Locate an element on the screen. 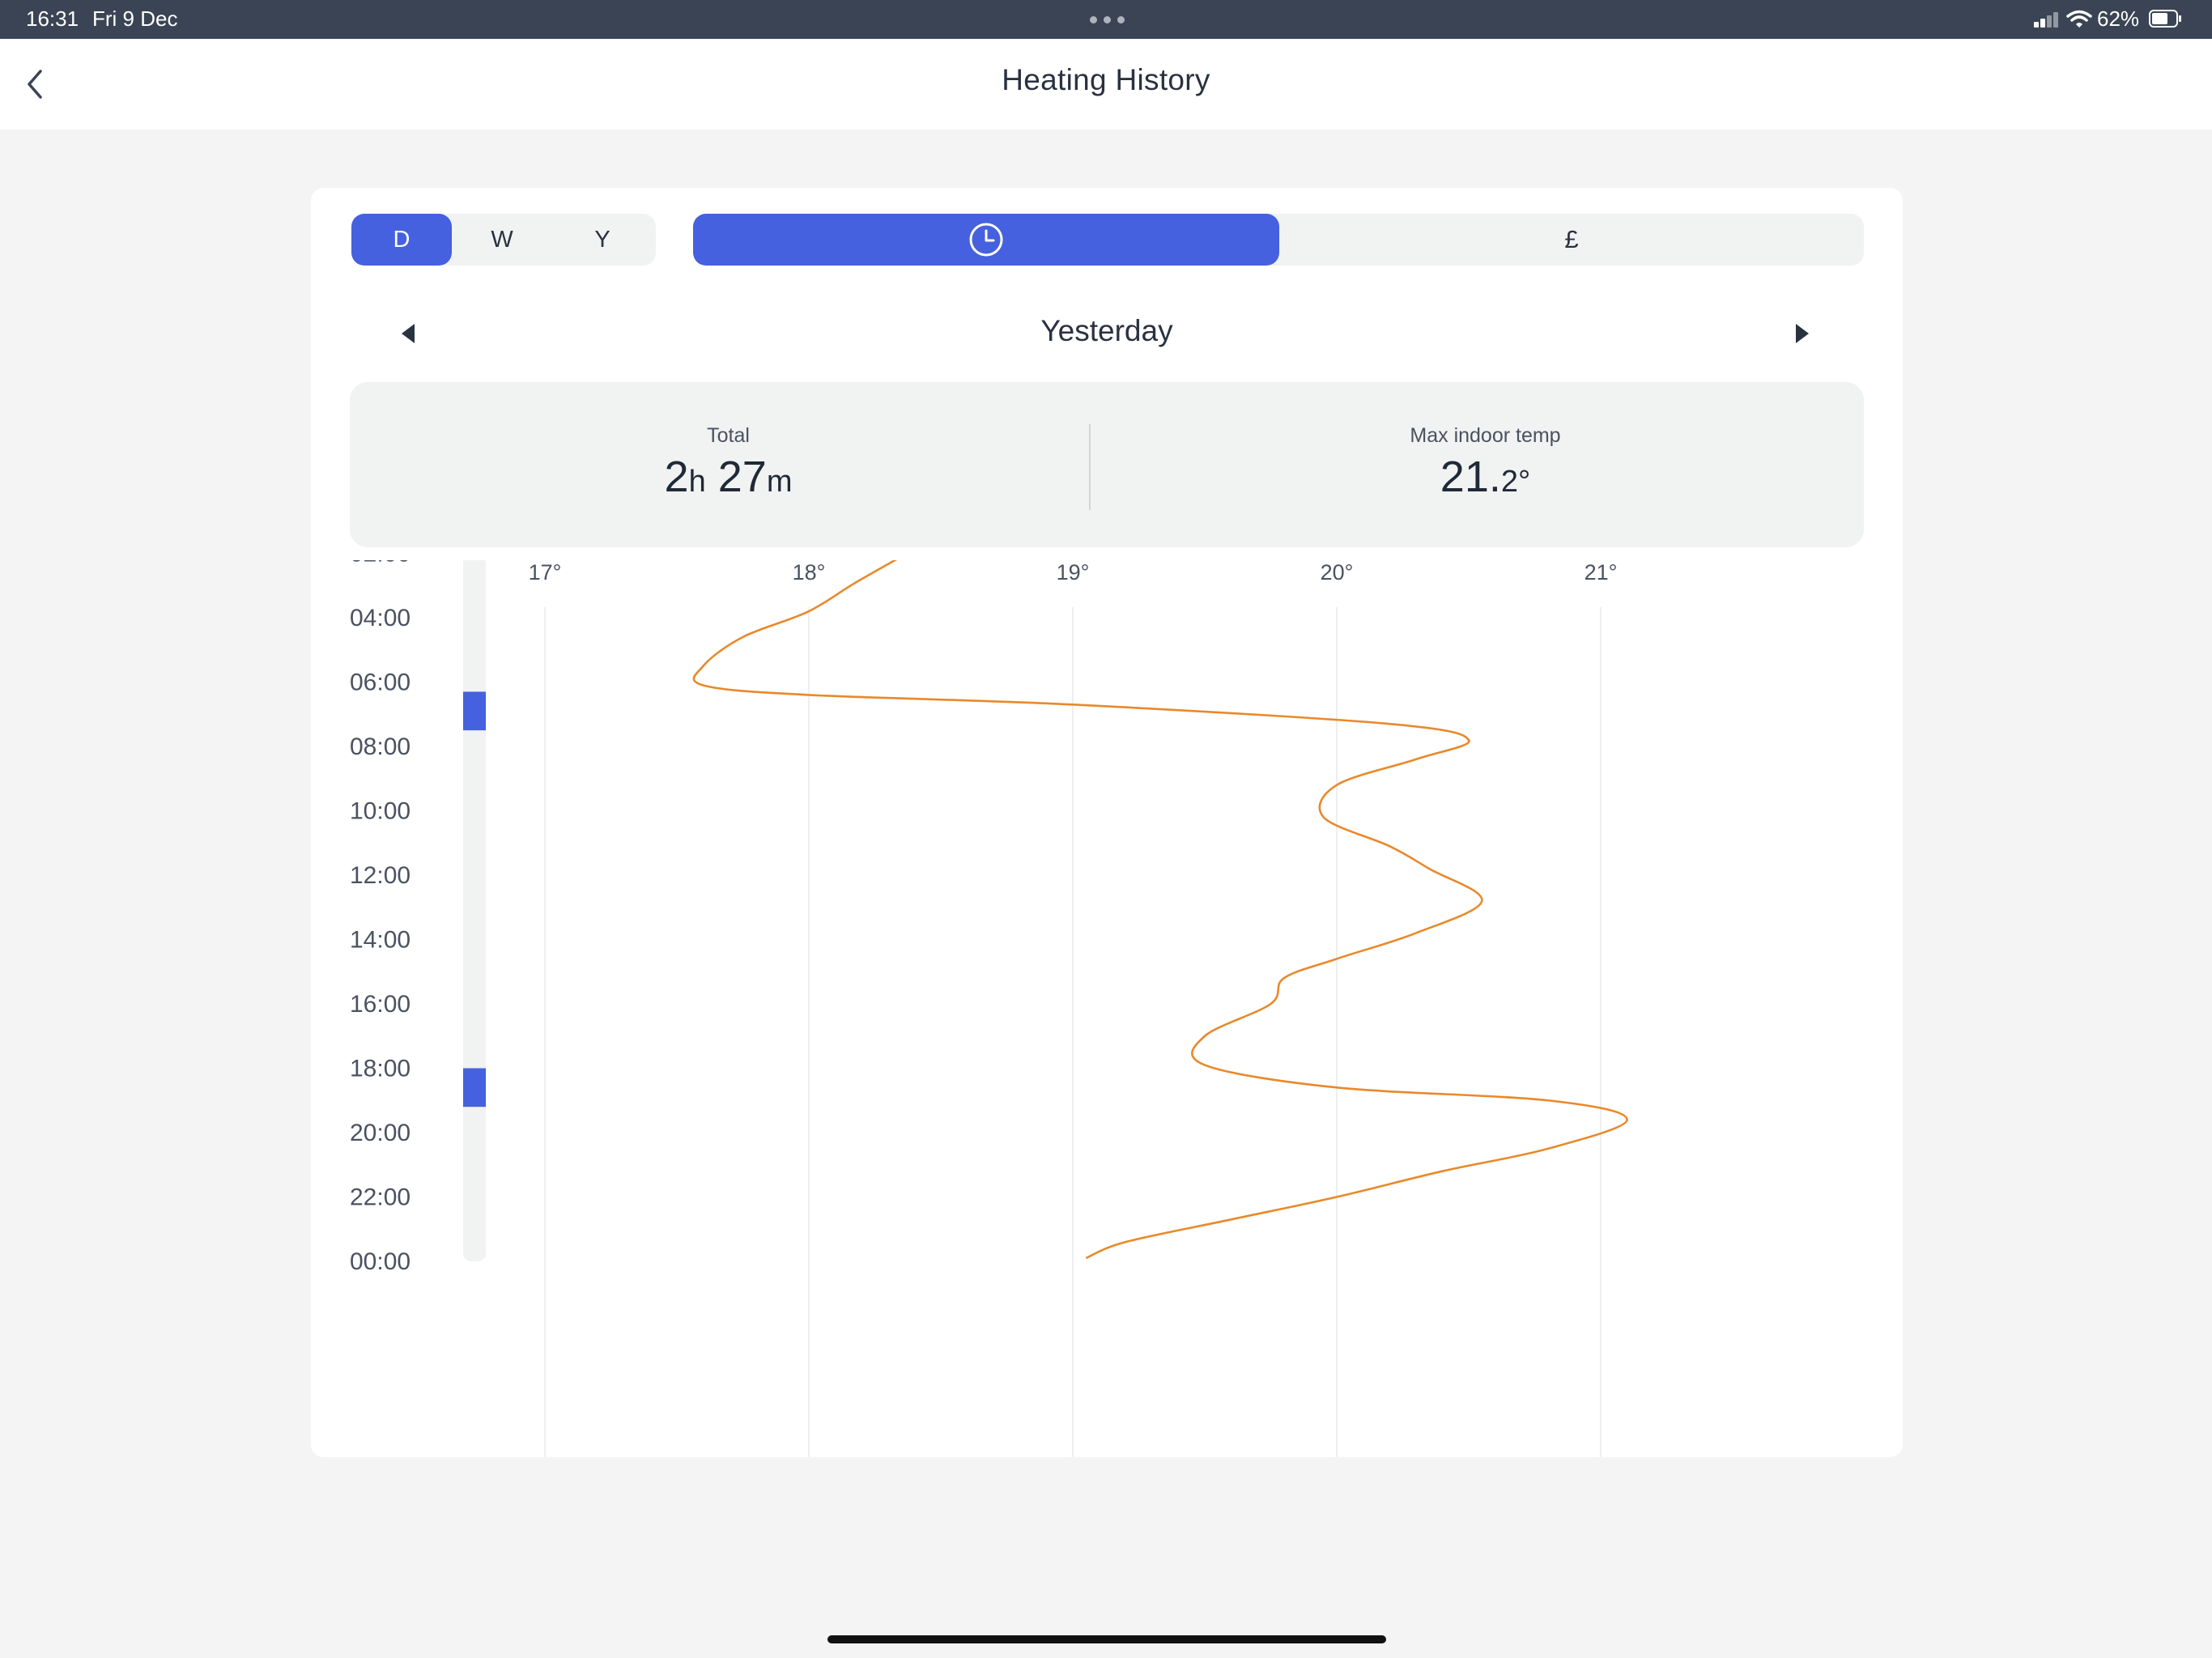 The width and height of the screenshot is (2212, 1658). max-indoor-temp: Max indoor temp 21.2° is located at coordinates (1486, 464).